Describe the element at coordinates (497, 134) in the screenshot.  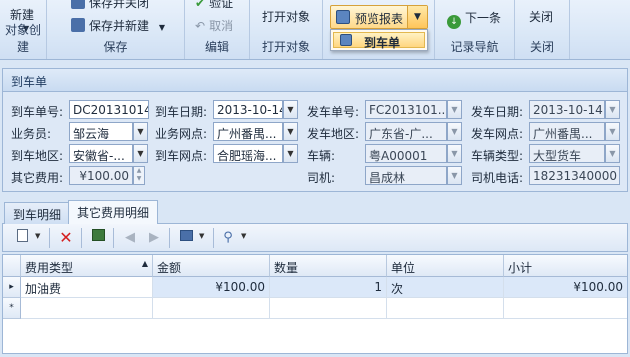
I see `dispatch-outlet-label: 发车网点:` at that location.